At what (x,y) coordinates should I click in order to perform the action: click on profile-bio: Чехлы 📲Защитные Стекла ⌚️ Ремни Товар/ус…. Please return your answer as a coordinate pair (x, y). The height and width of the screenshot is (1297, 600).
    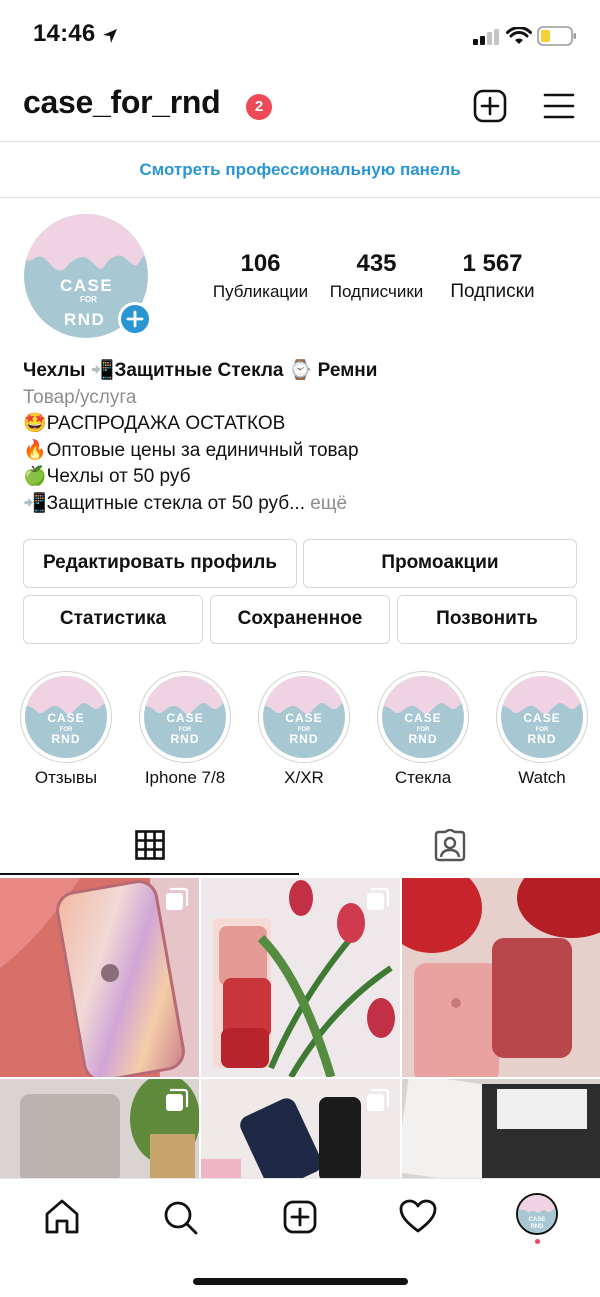
    Looking at the image, I should click on (303, 437).